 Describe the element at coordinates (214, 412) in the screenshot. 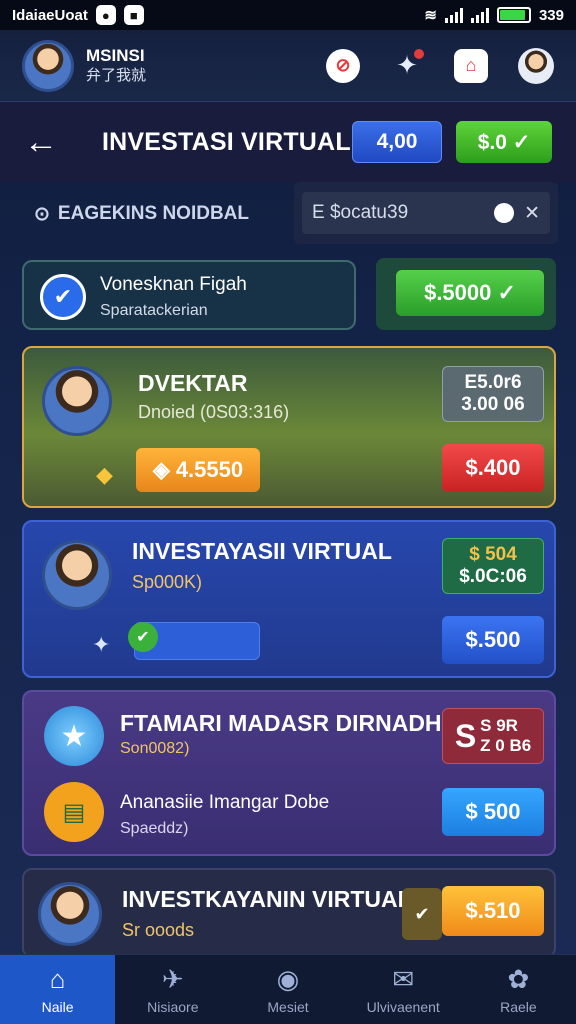

I see `card-subtitle: Dnoied (0S03:316)` at that location.